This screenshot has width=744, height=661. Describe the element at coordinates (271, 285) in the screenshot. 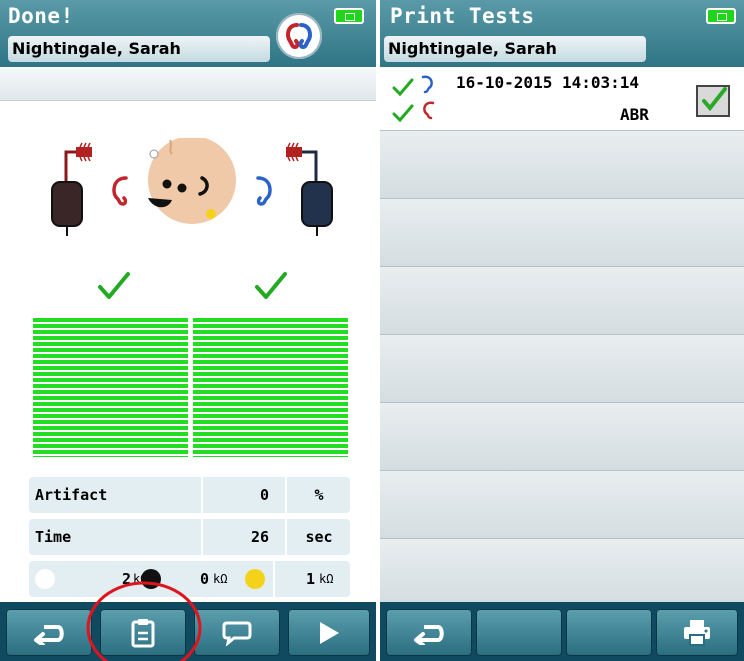

I see `right-ear-pass-icon` at that location.